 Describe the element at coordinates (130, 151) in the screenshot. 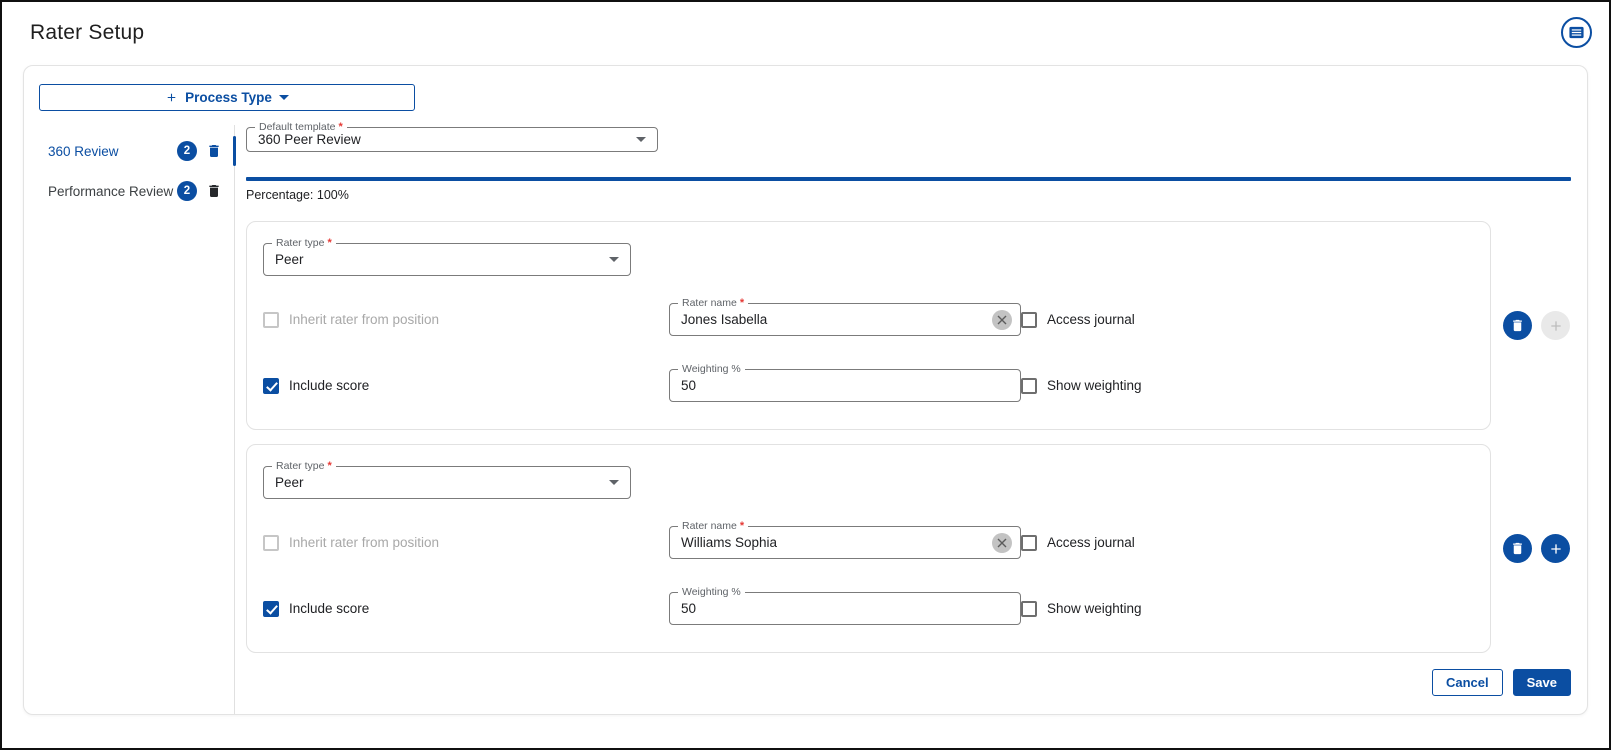

I see `sidebar-item-360-review: 360 Review 2` at that location.